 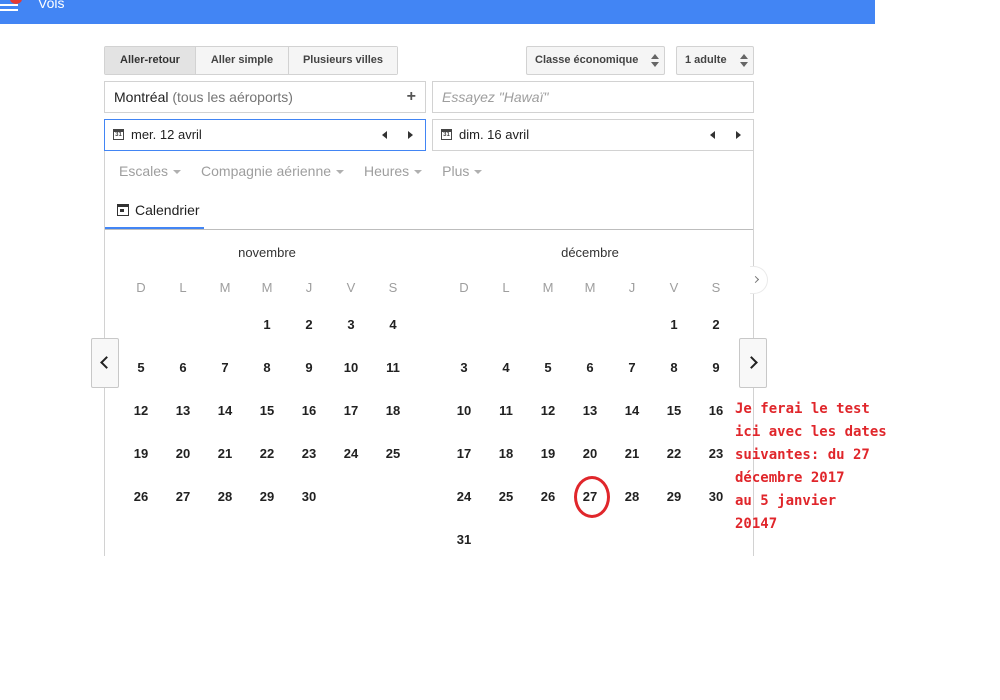 What do you see at coordinates (177, 172) in the screenshot?
I see `caret-down-icon` at bounding box center [177, 172].